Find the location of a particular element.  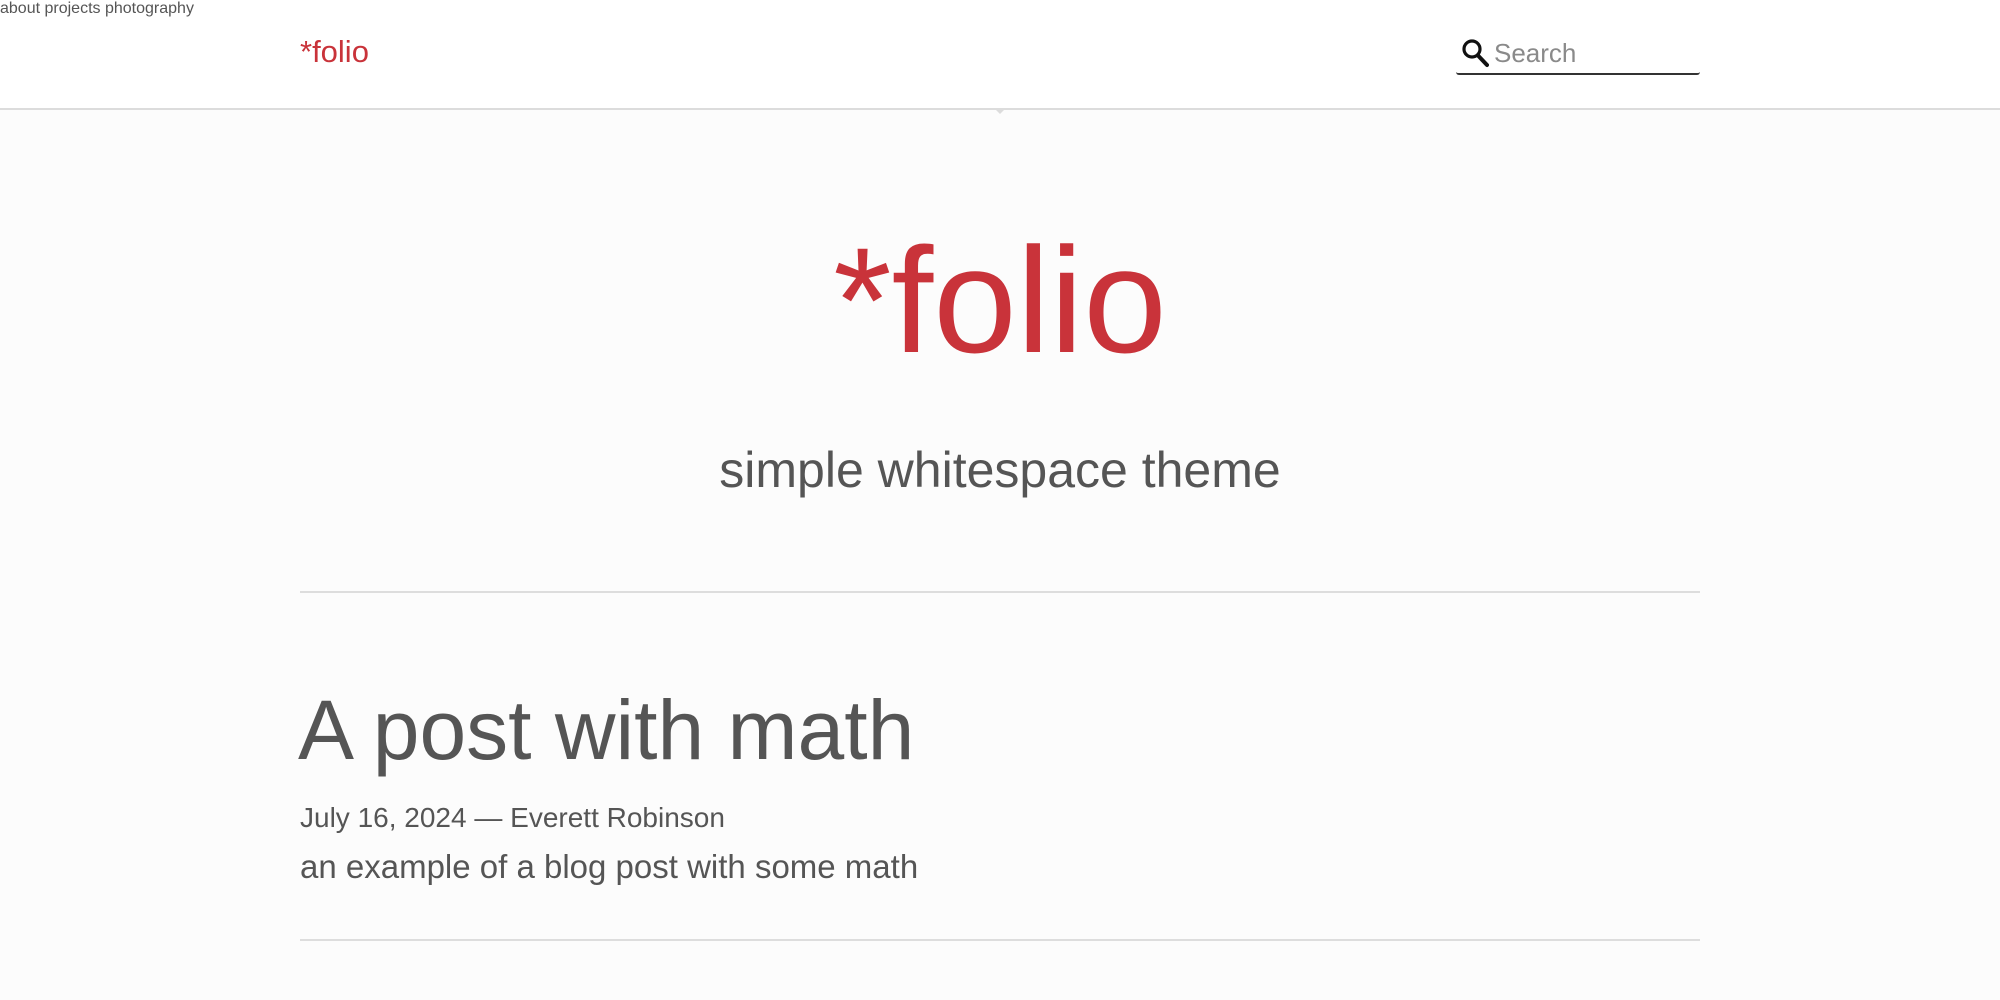

post-author: Everett Robinson is located at coordinates (617, 817).